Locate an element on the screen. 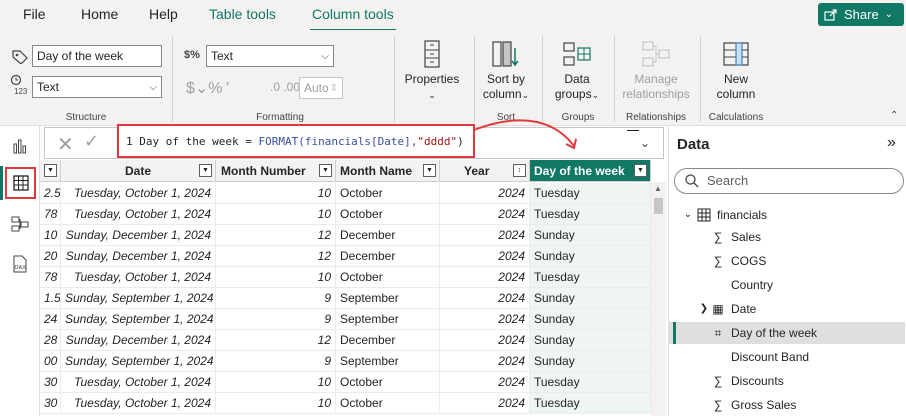  format-select: Text ⌵ is located at coordinates (270, 56).